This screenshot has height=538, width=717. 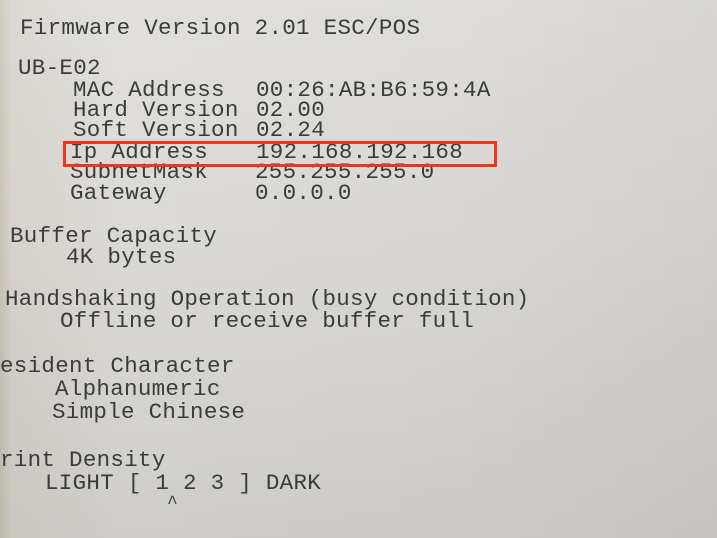 What do you see at coordinates (121, 257) in the screenshot?
I see `buffer-value: 4K bytes` at bounding box center [121, 257].